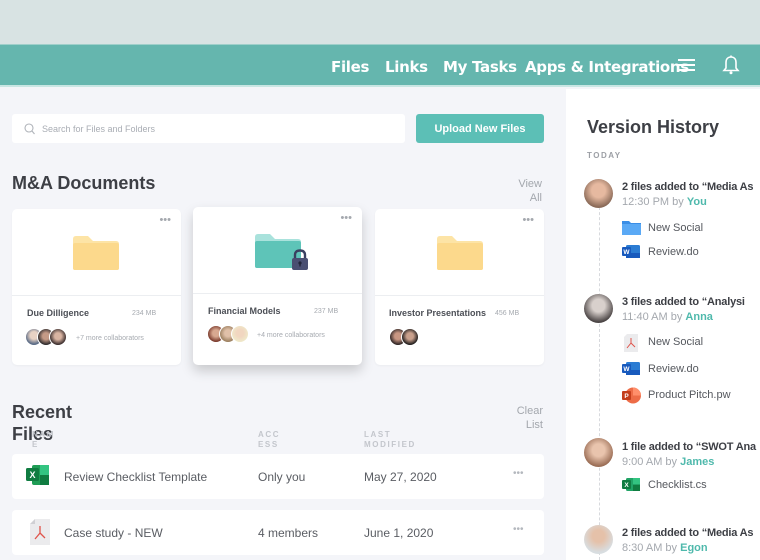 The image size is (760, 560). Describe the element at coordinates (380, 65) in the screenshot. I see `top-navigation-bar: Files Links My Tasks Apps & Integrations` at that location.